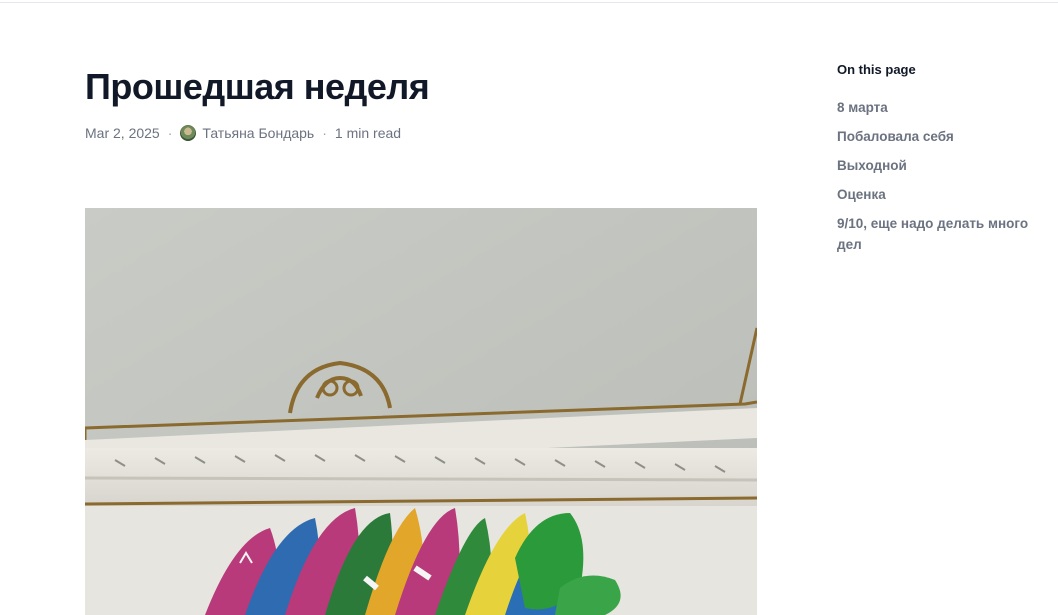 The height and width of the screenshot is (615, 1058). What do you see at coordinates (944, 194) in the screenshot?
I see `toc-item: Оценка` at bounding box center [944, 194].